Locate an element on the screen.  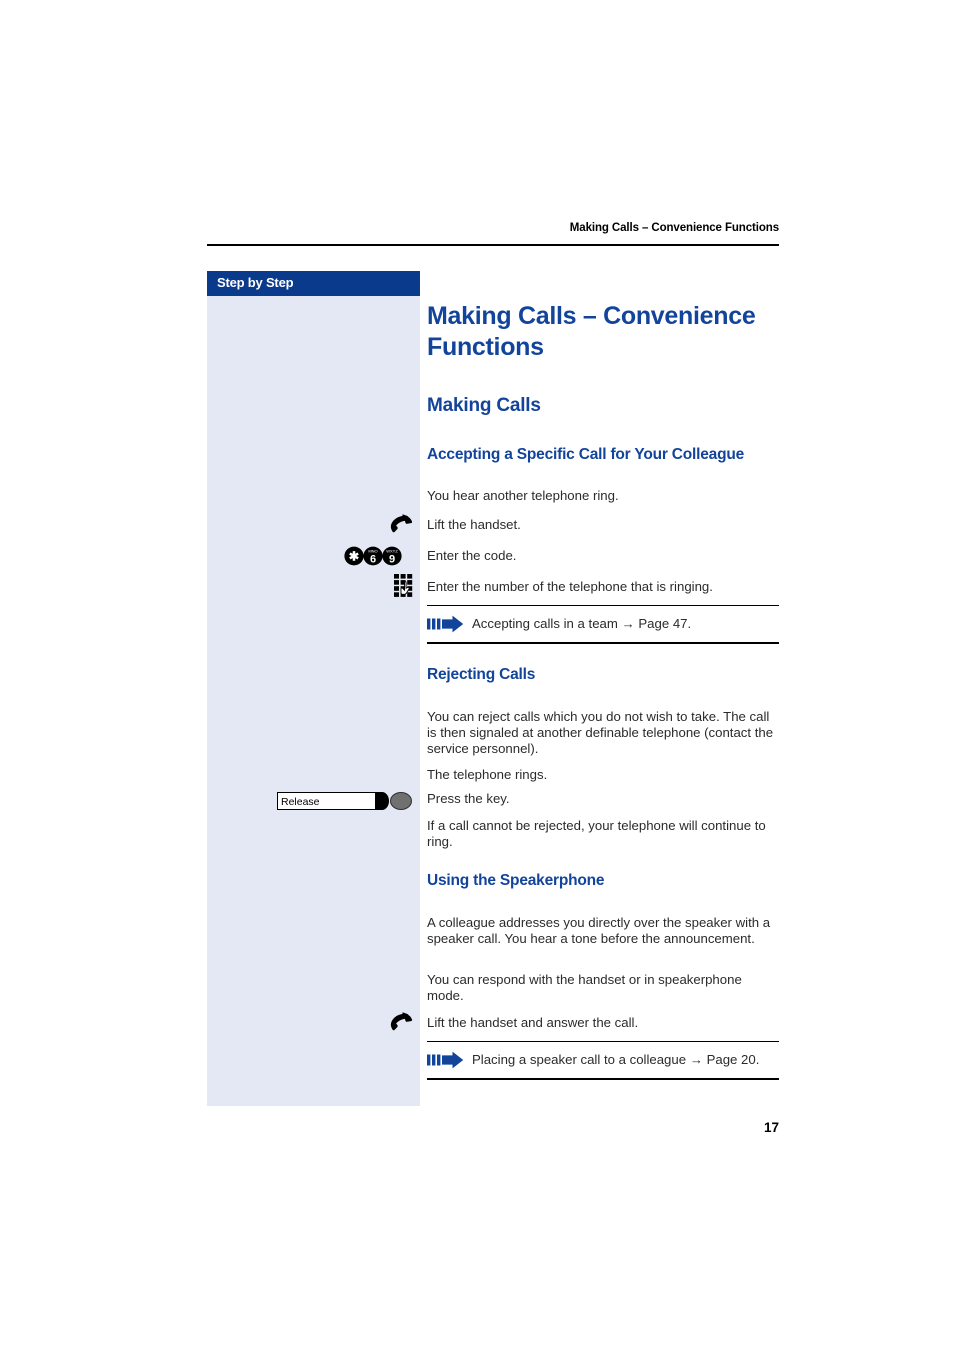
intro-text-accepting: You hear another telephone ring. is located at coordinates (523, 495).